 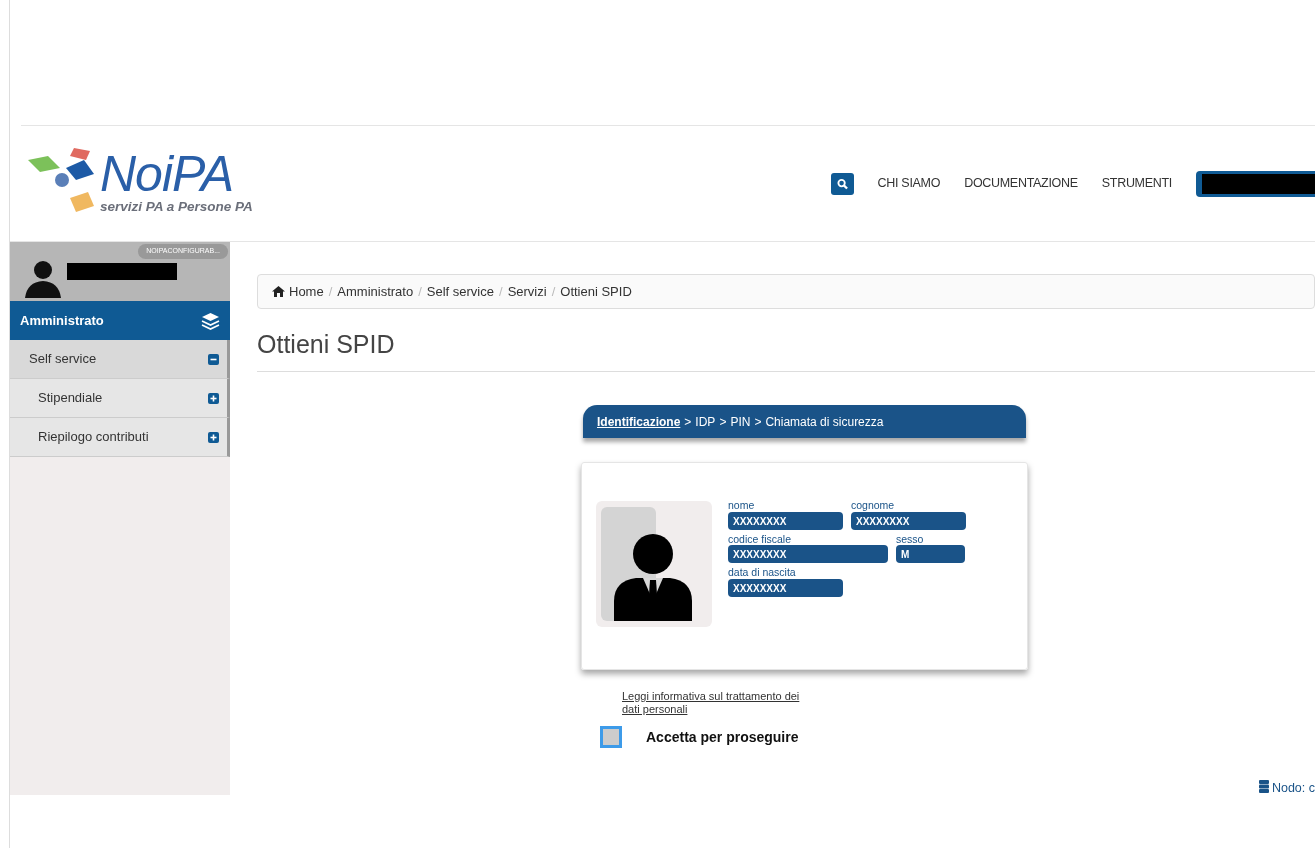 What do you see at coordinates (712, 703) in the screenshot?
I see `privacy-link: Leggi informativa sul trattamento dei dati personali` at bounding box center [712, 703].